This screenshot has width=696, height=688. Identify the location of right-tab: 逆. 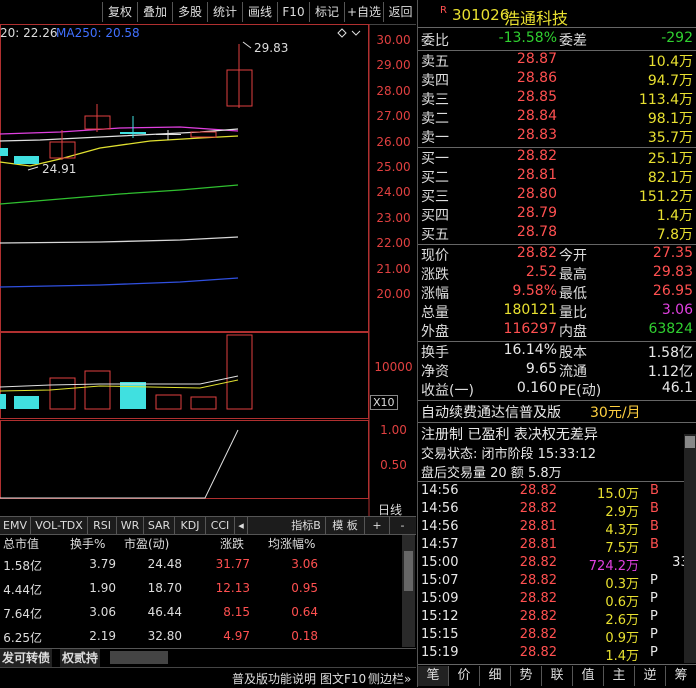
(650, 676).